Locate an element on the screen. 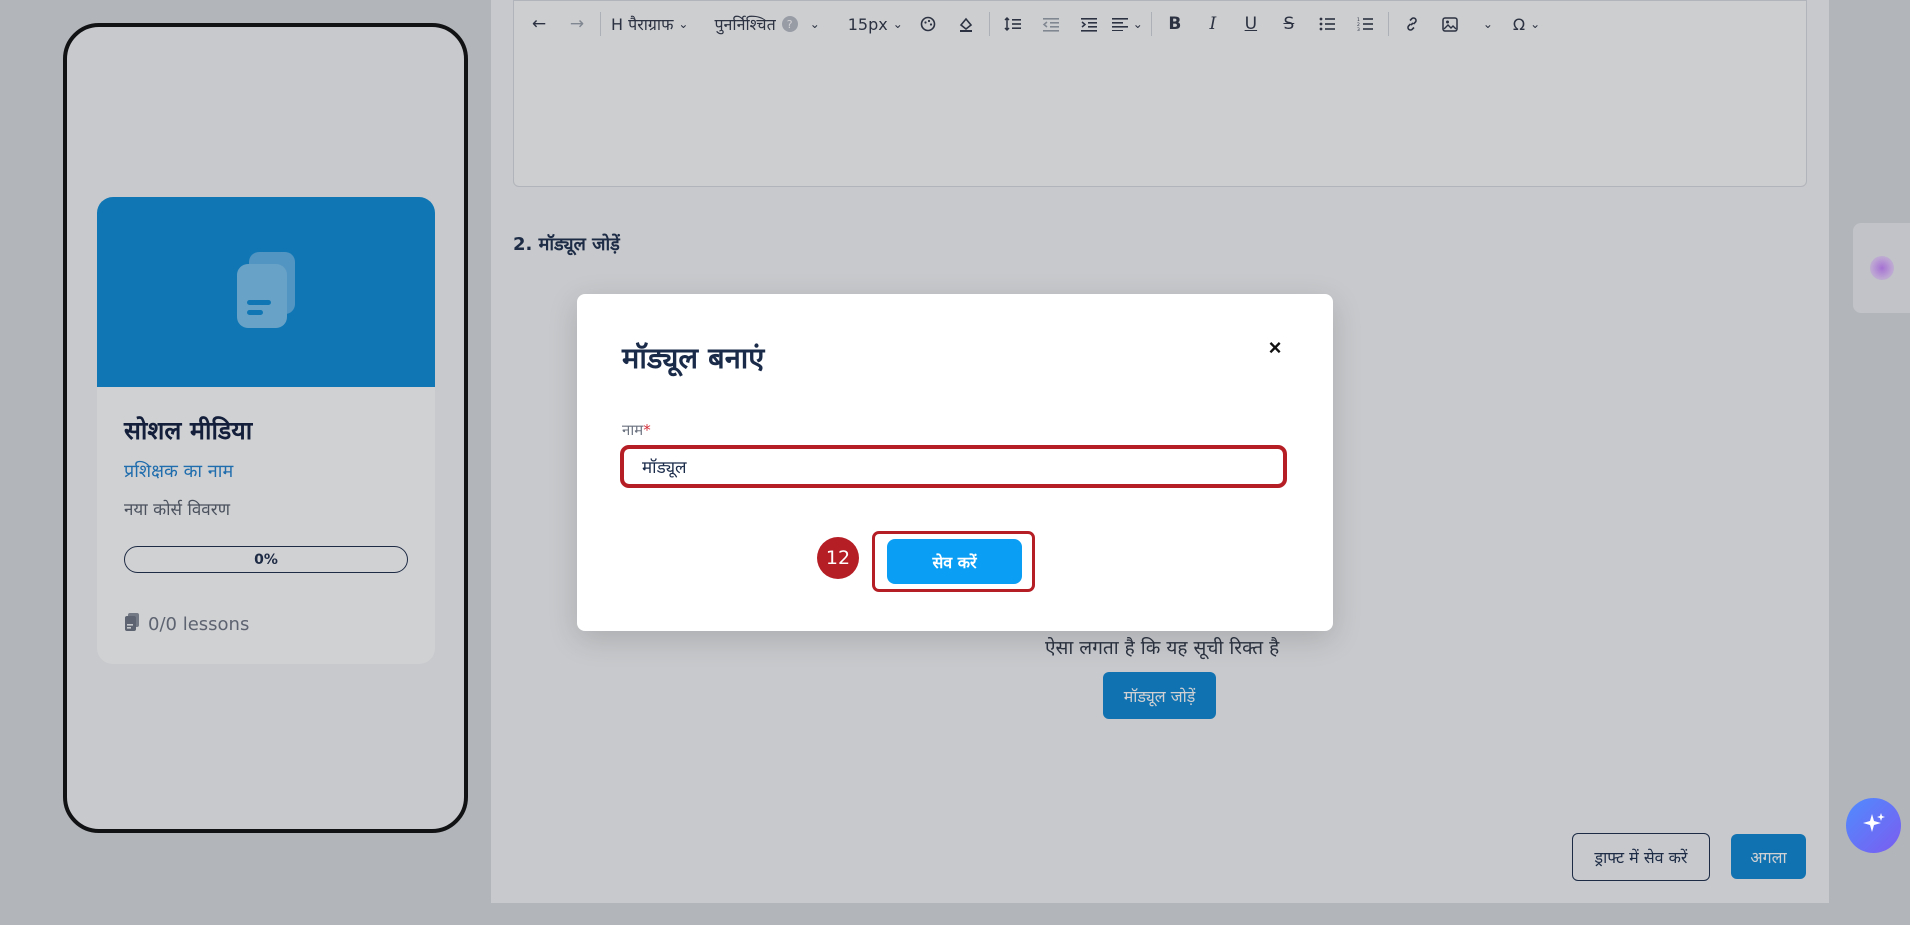  module-name-input is located at coordinates (953, 466).